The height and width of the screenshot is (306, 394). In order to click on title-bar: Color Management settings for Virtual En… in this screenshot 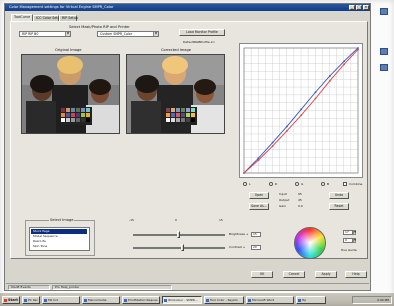, I will do `click(187, 7)`.